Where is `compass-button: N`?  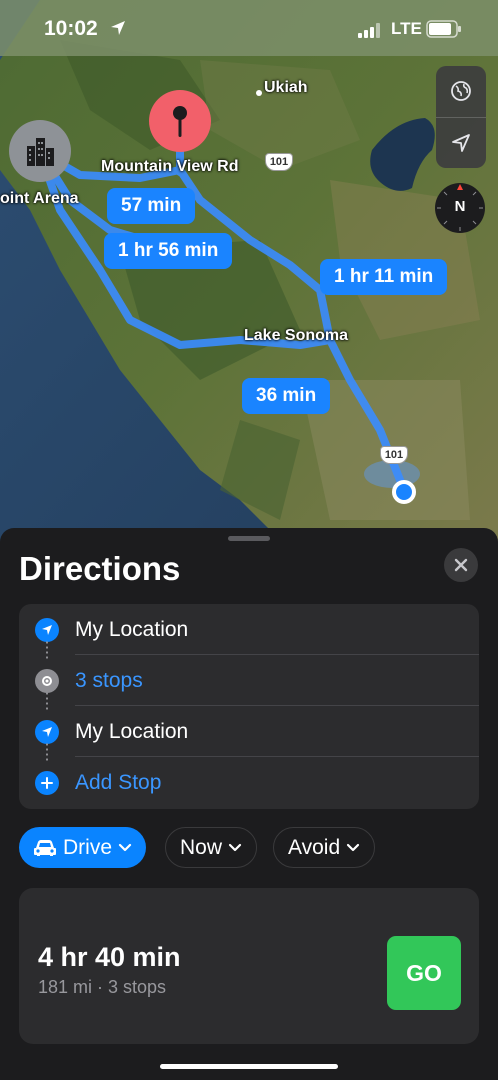
compass-button: N is located at coordinates (460, 208).